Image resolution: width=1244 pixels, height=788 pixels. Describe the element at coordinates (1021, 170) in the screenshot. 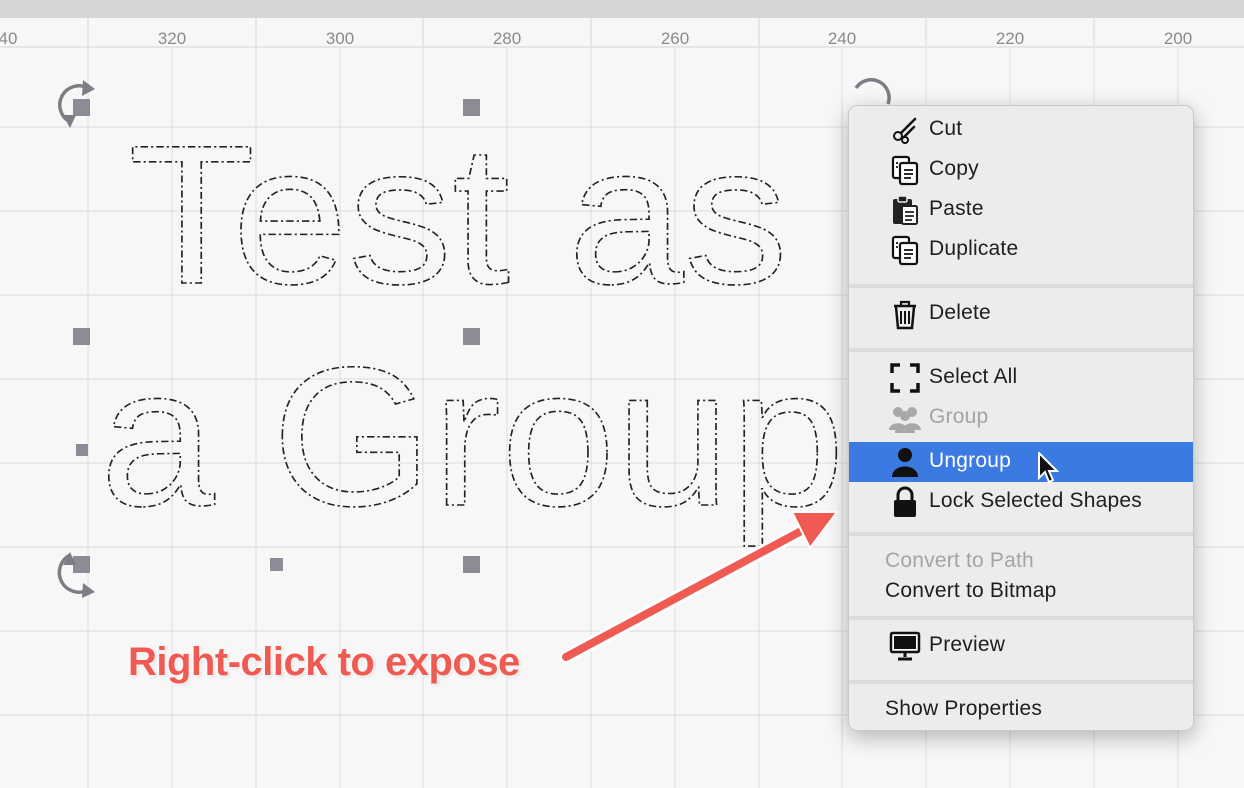

I see `menu-item-copy: Copy` at that location.